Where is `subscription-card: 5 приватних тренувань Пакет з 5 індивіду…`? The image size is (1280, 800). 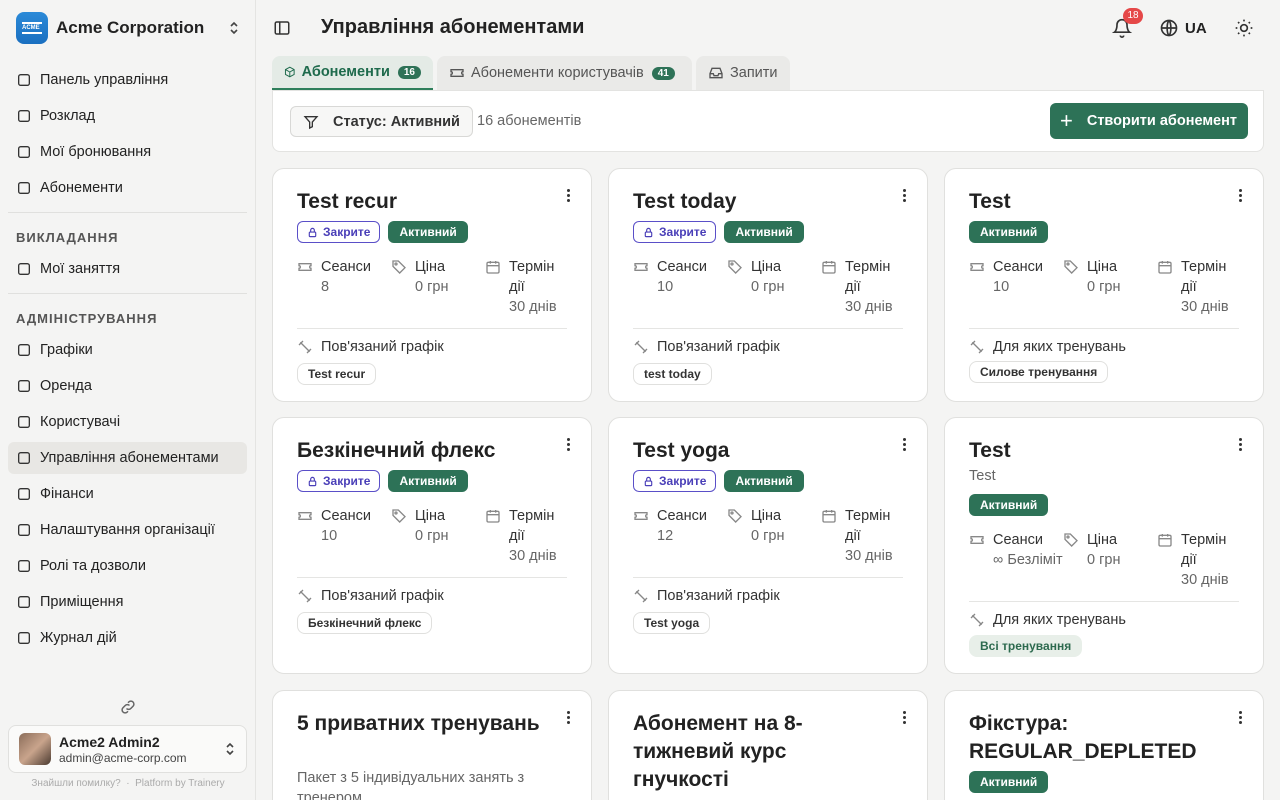
subscription-card: 5 приватних тренувань Пакет з 5 індивіду… is located at coordinates (432, 745).